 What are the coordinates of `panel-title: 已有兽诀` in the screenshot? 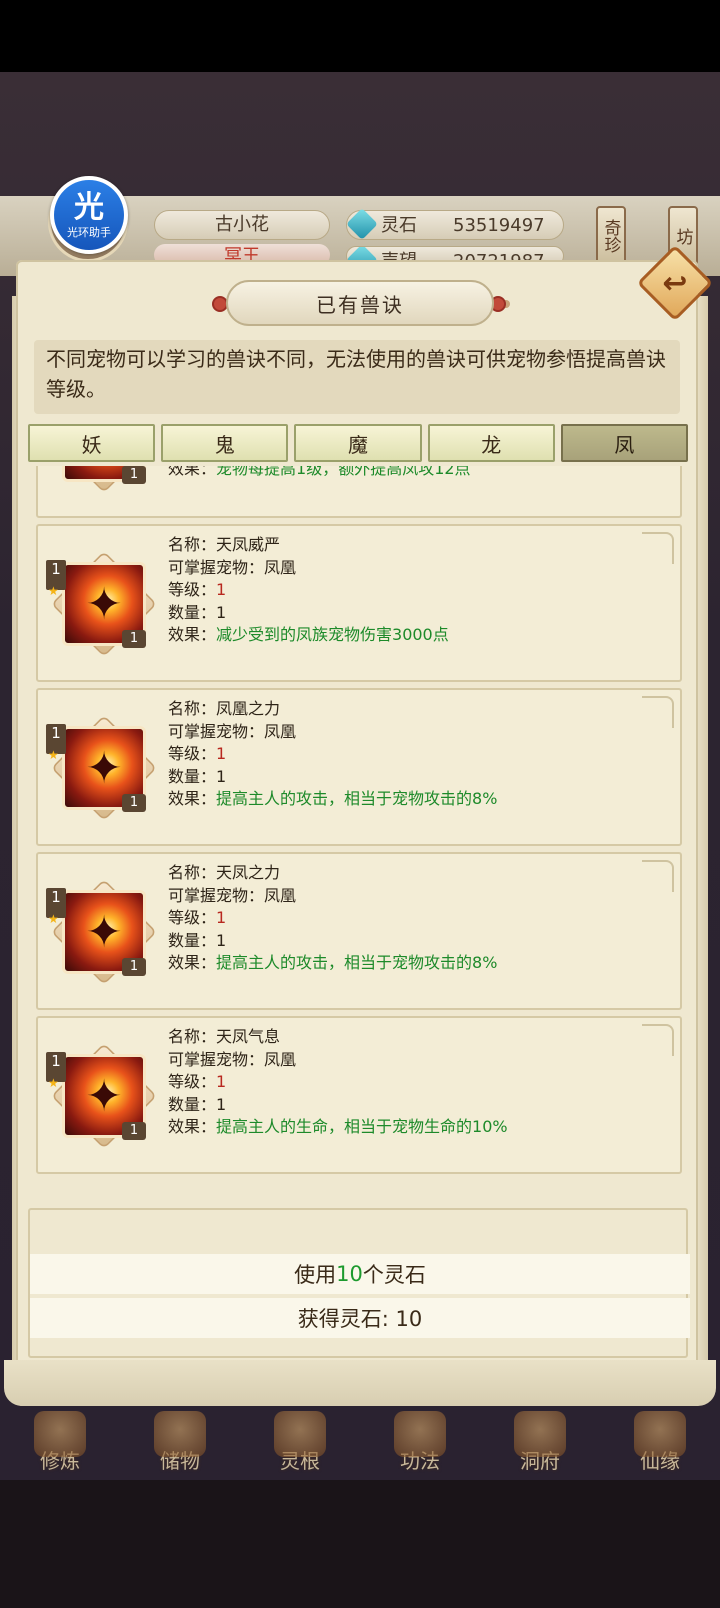 It's located at (360, 303).